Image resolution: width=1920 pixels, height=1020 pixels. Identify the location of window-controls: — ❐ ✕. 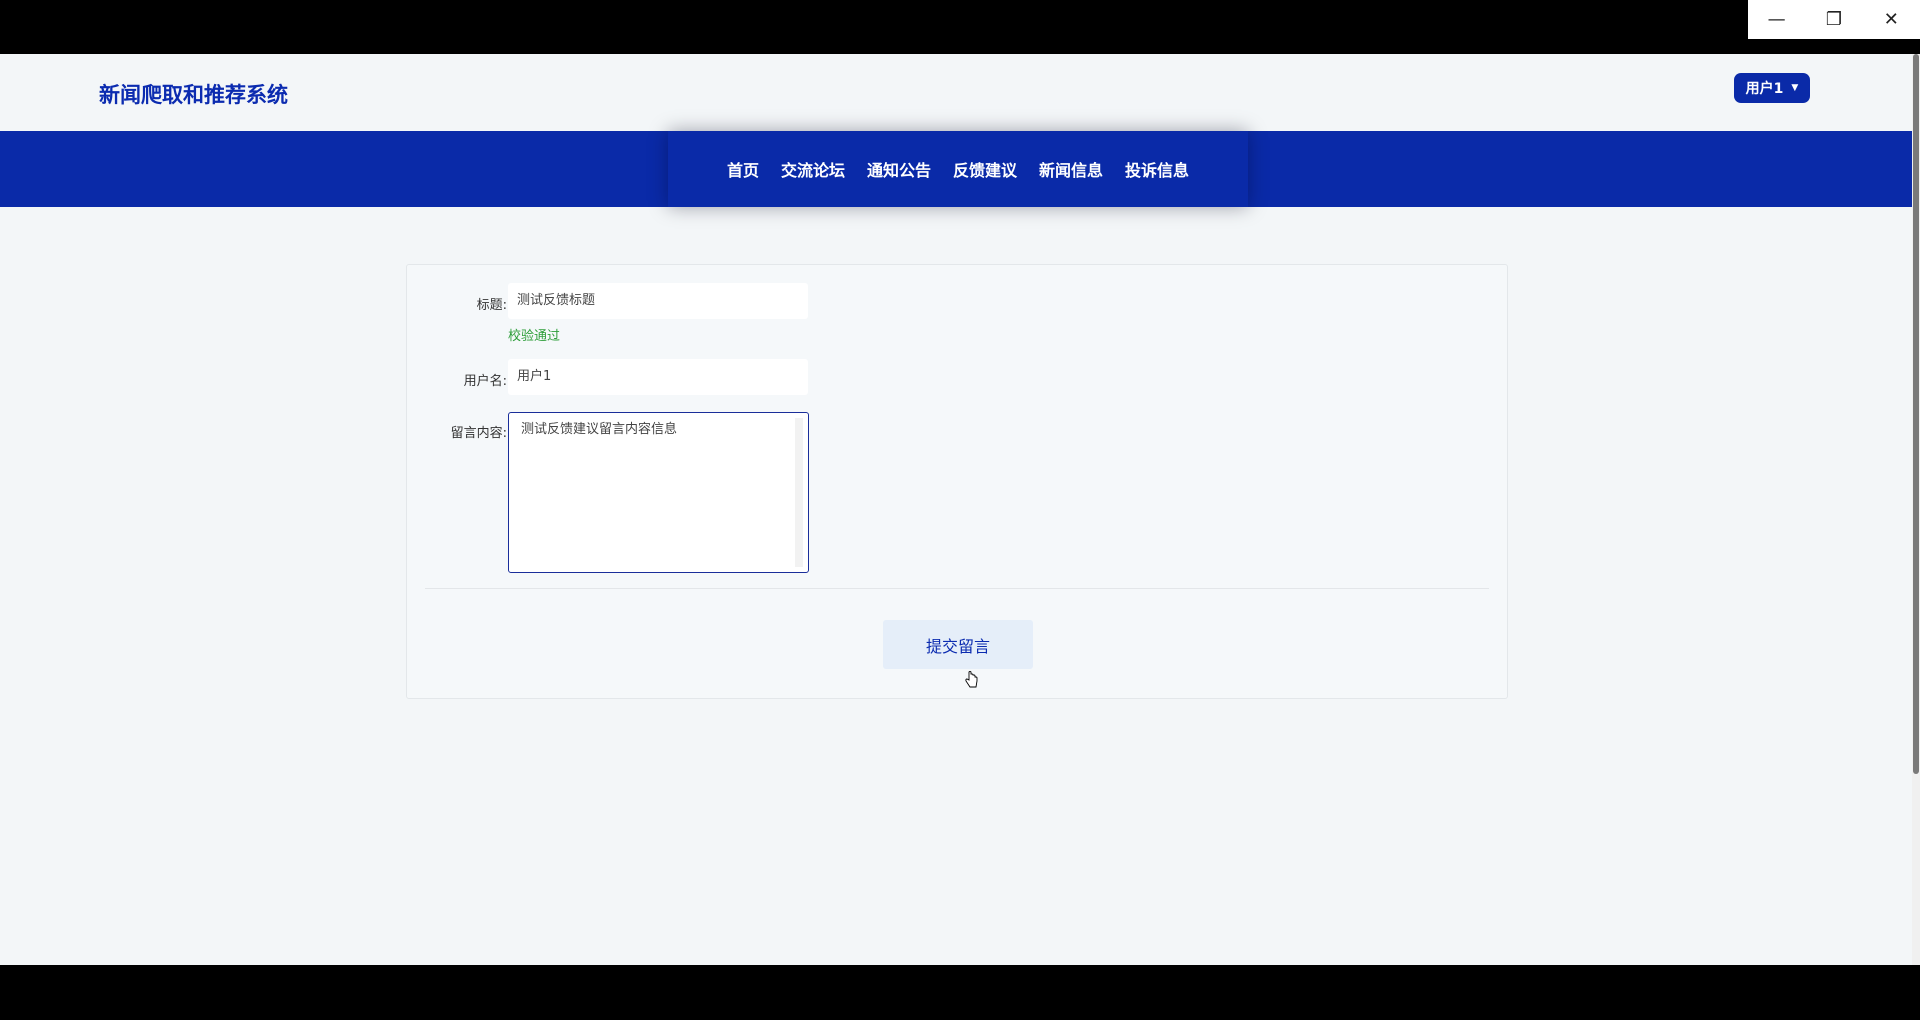
(1834, 19).